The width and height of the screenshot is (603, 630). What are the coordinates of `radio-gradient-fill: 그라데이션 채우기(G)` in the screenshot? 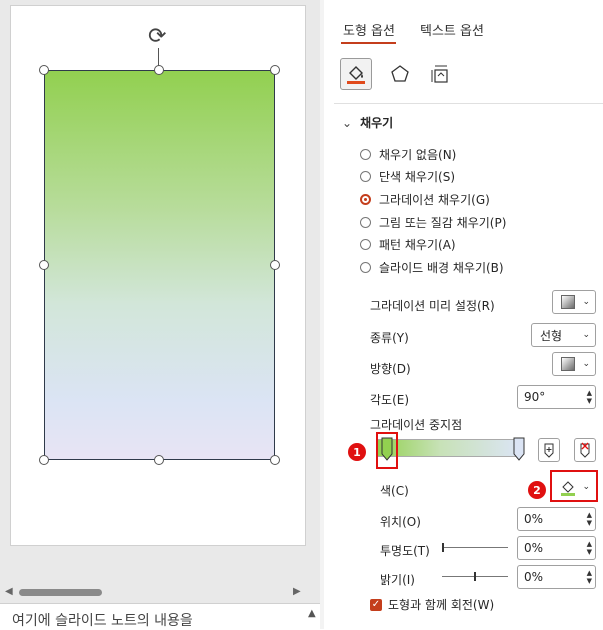 It's located at (425, 199).